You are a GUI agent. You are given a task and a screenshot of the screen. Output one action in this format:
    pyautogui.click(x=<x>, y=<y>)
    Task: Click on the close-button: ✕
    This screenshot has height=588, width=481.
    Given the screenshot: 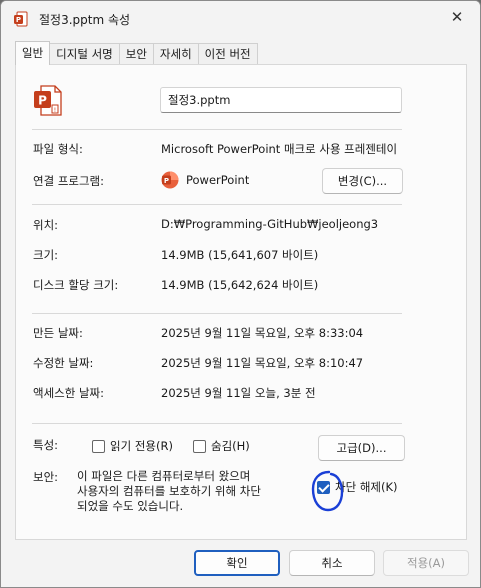 What is the action you would take?
    pyautogui.click(x=457, y=17)
    